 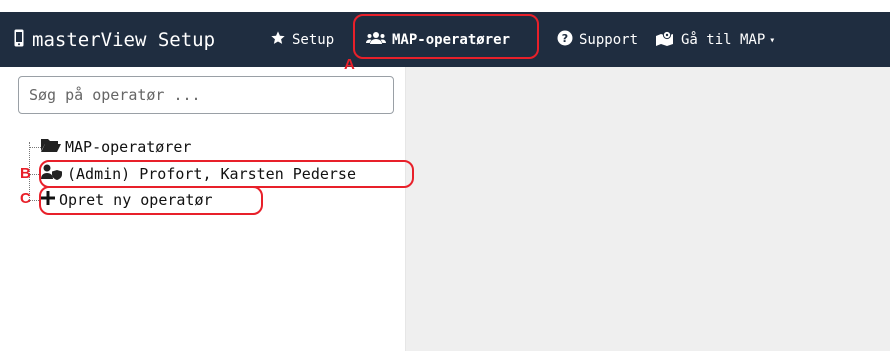 What do you see at coordinates (772, 40) in the screenshot?
I see `chevron-down-icon: ▾` at bounding box center [772, 40].